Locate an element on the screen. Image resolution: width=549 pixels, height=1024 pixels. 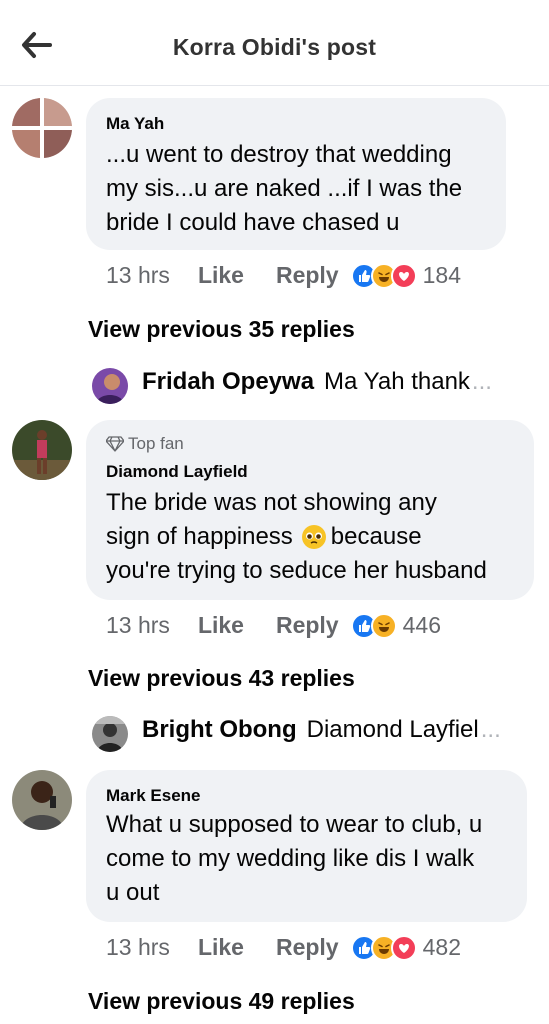
comment-author: Diamond Layfield is located at coordinates (177, 472).